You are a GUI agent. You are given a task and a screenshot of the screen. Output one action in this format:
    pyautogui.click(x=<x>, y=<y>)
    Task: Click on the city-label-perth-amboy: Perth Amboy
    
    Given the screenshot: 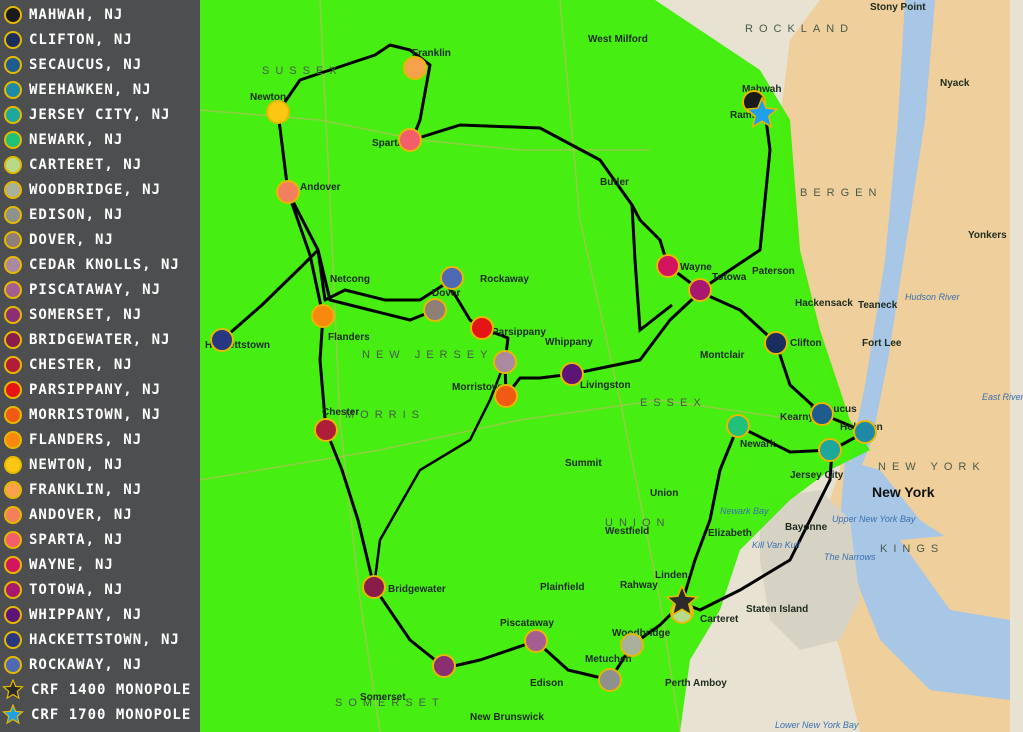 What is the action you would take?
    pyautogui.click(x=696, y=683)
    